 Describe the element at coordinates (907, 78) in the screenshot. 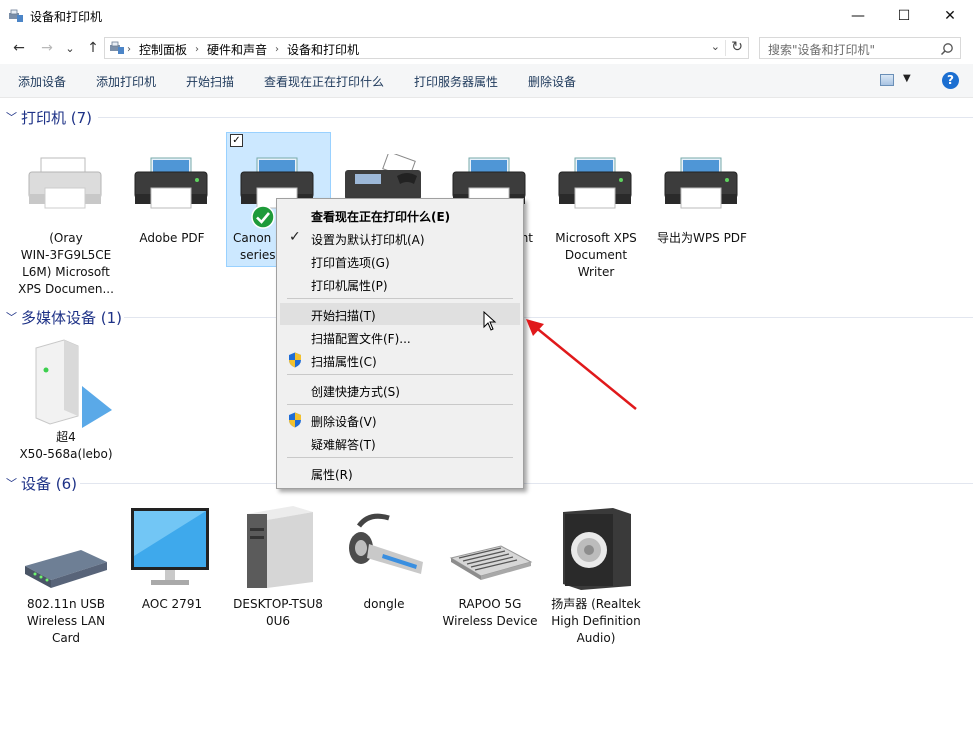

I see `view-options-dropdown: ▼` at that location.